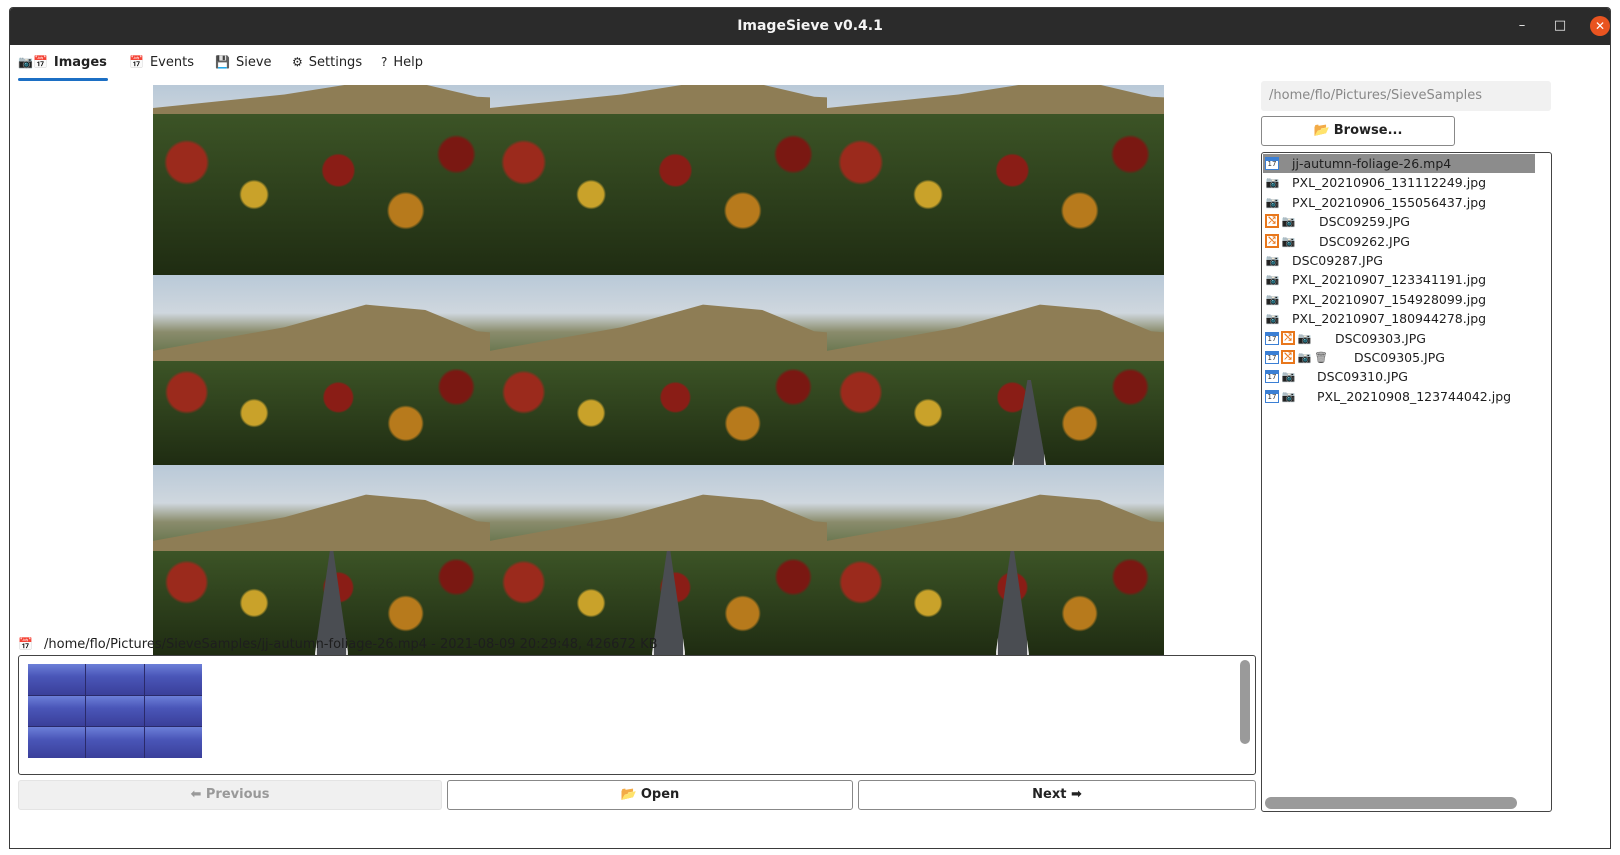 This screenshot has width=1620, height=855. I want to click on file-status-icons: 17 ⤭ 📷, so click(1289, 338).